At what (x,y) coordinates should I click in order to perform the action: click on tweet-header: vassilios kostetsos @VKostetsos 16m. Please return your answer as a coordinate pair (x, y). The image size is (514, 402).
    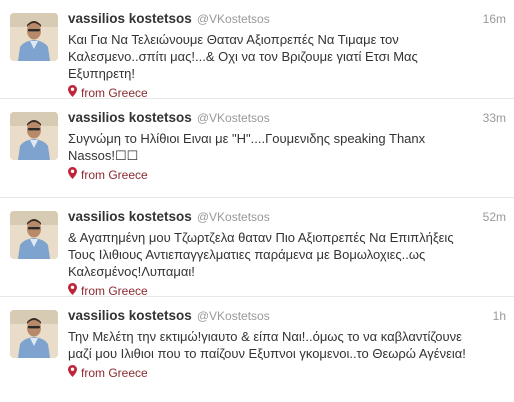
    Looking at the image, I should click on (287, 20).